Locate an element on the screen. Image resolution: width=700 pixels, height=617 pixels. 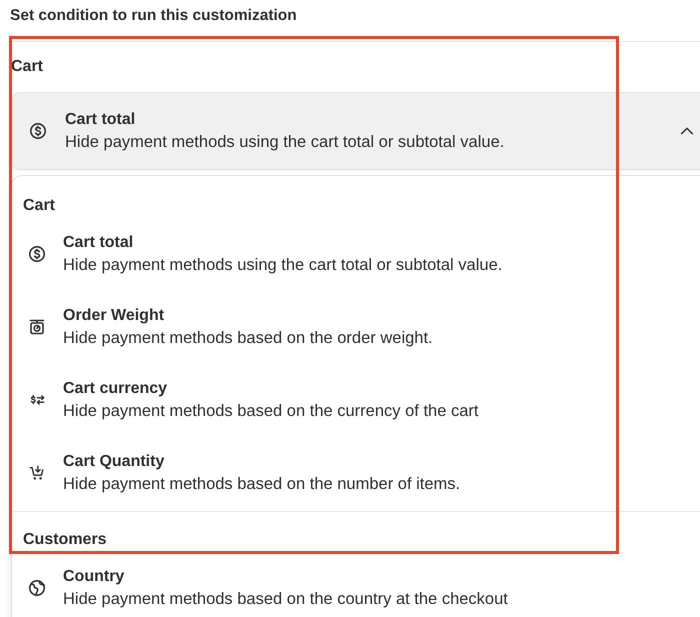
option-description: Hide payment methods based on the number of items. is located at coordinates (262, 484).